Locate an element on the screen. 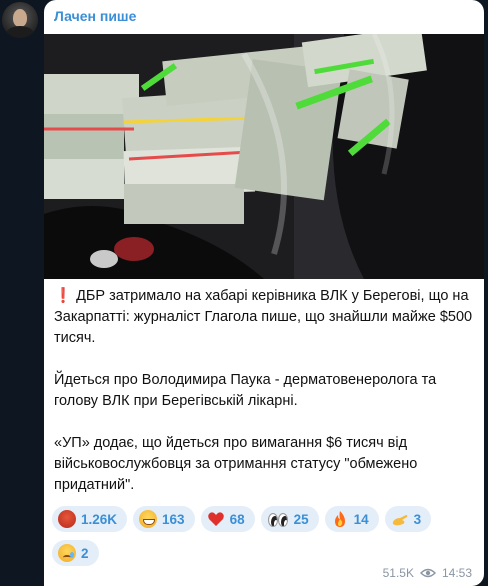 The height and width of the screenshot is (586, 488). reaction-heart: 68 is located at coordinates (227, 519).